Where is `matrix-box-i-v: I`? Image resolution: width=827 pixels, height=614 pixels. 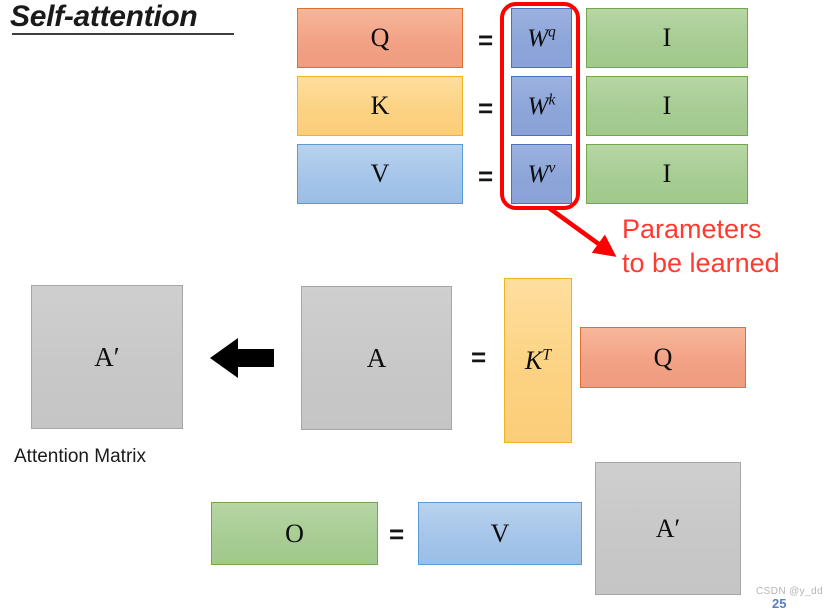
matrix-box-i-v: I is located at coordinates (667, 174).